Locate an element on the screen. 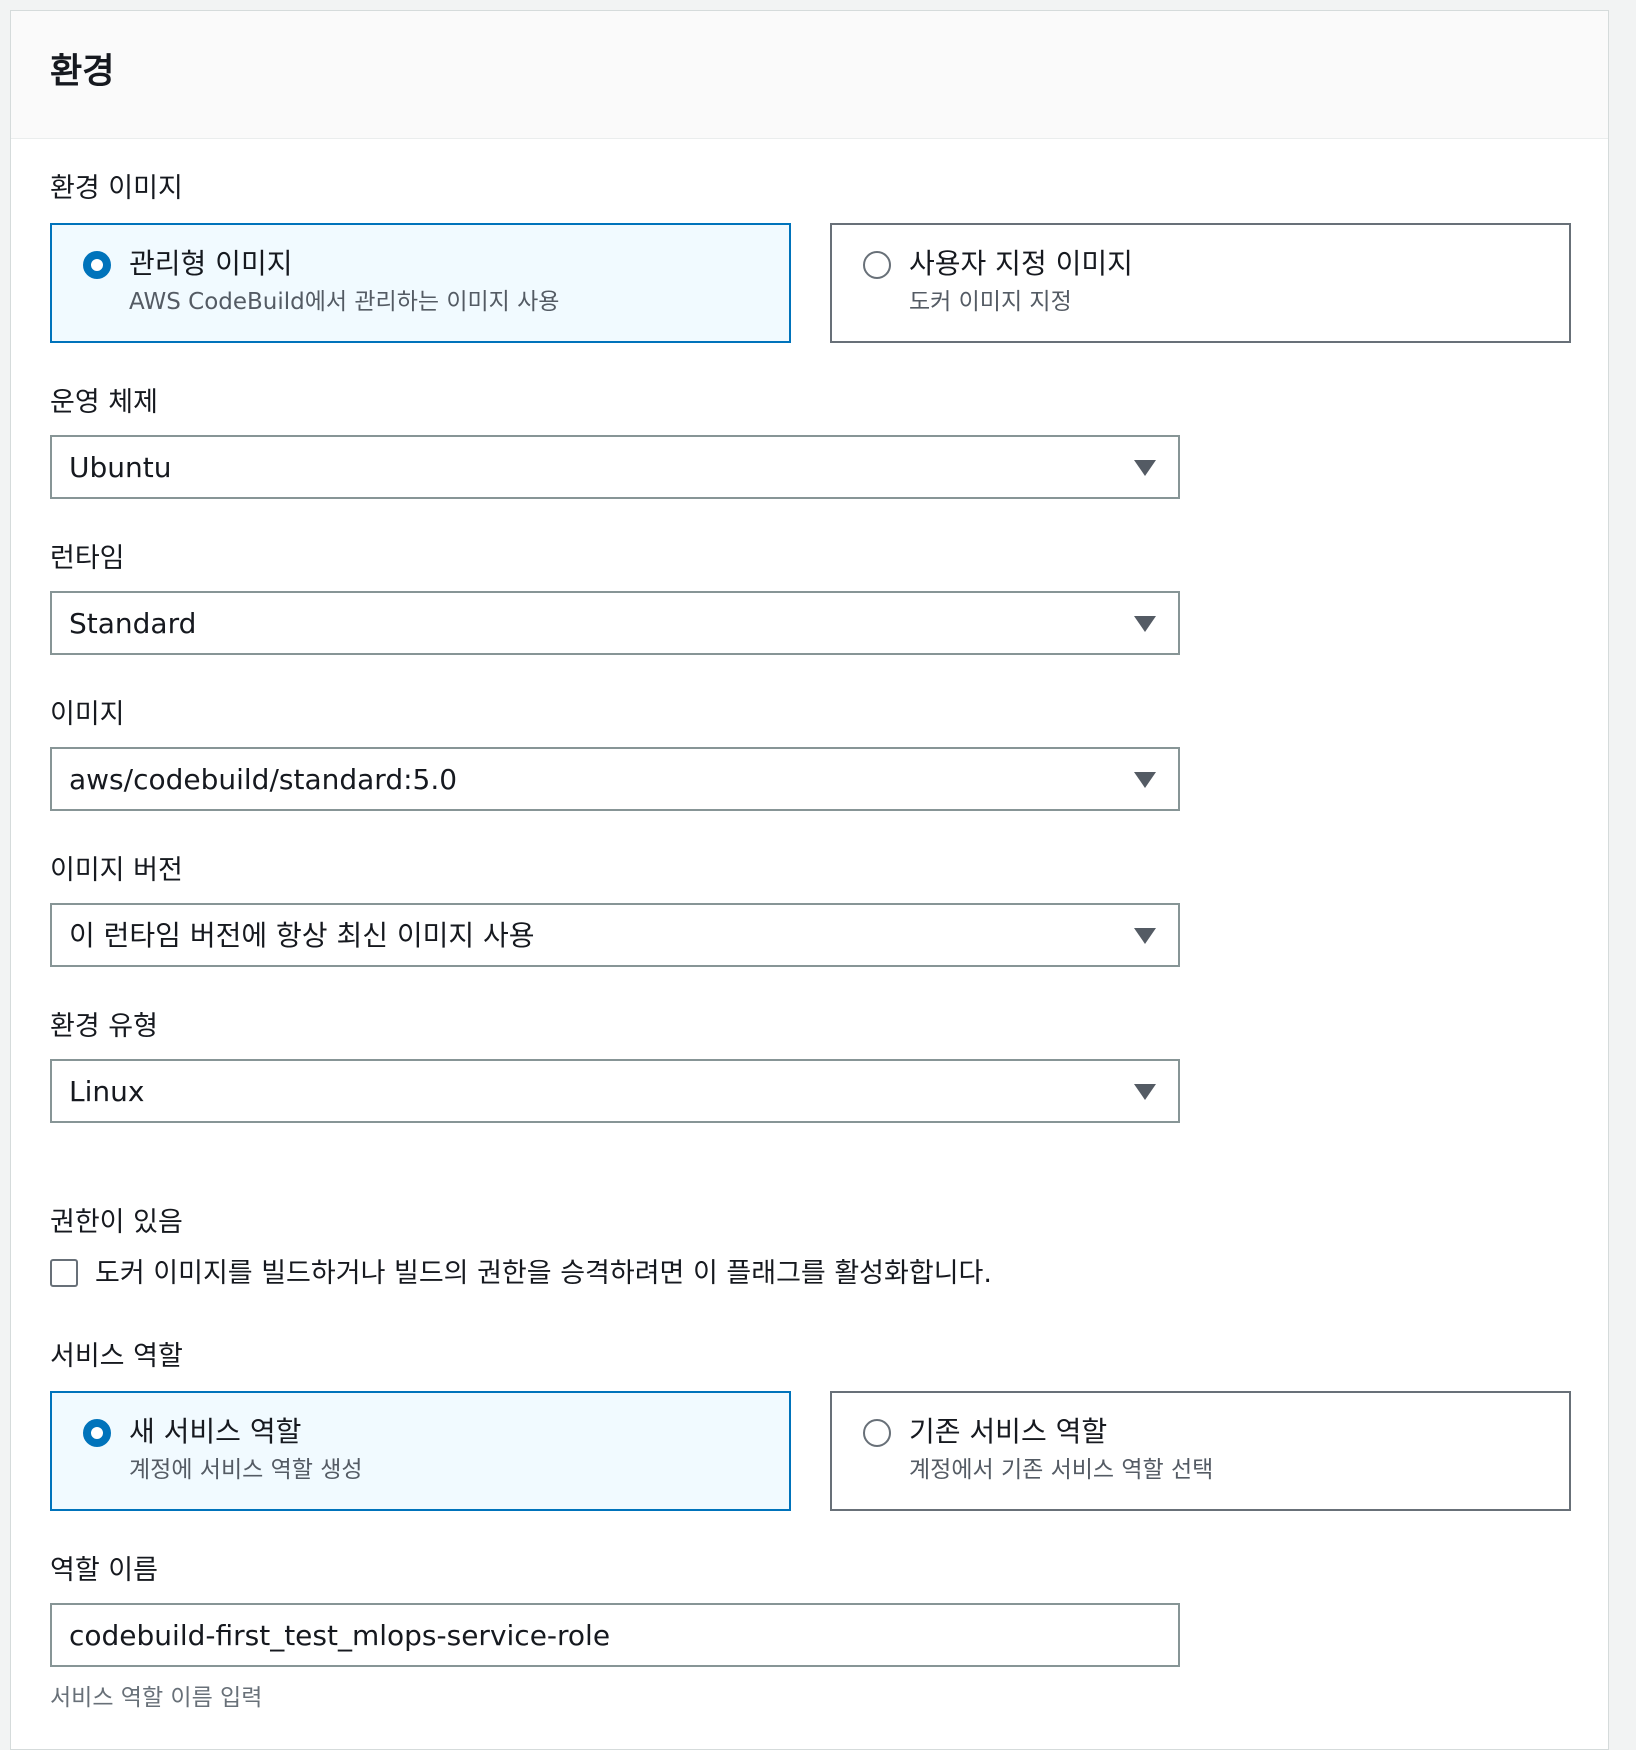 The image size is (1636, 1750). custom-image-description: 도커 이미지 지정 is located at coordinates (990, 302).